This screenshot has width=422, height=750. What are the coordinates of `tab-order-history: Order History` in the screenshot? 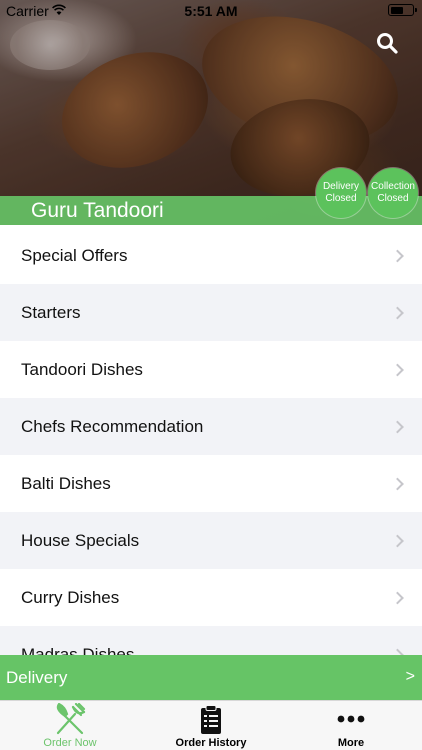 It's located at (211, 725).